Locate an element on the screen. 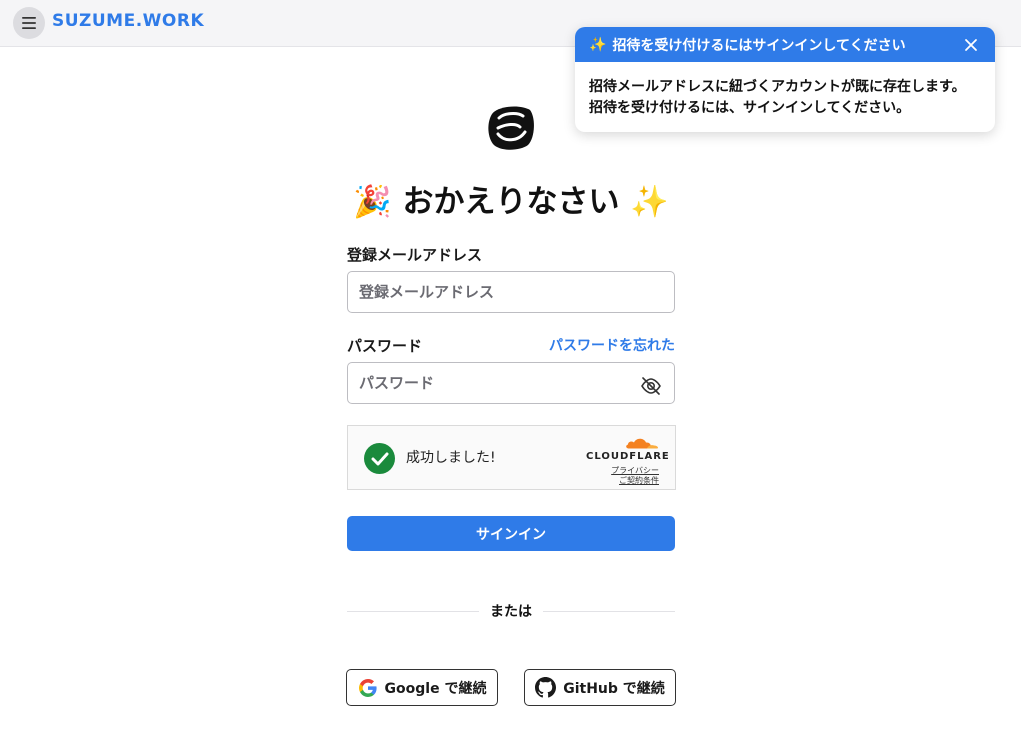 This screenshot has height=746, width=1021. forgot-password-link: パスワードを忘れた is located at coordinates (612, 345).